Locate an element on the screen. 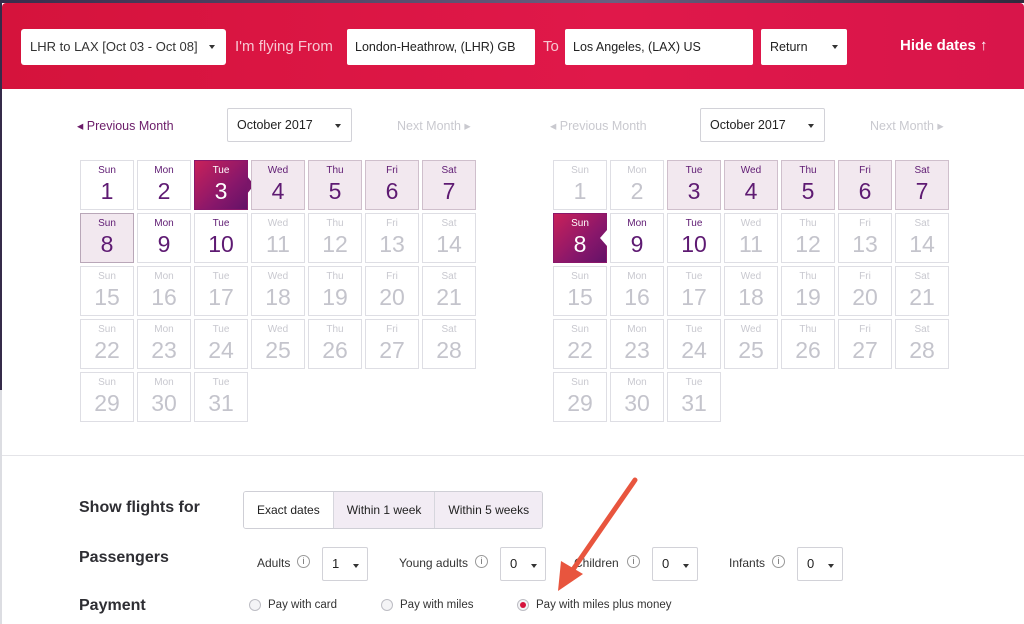 Image resolution: width=1024 pixels, height=624 pixels. day-number: 6 is located at coordinates (392, 191).